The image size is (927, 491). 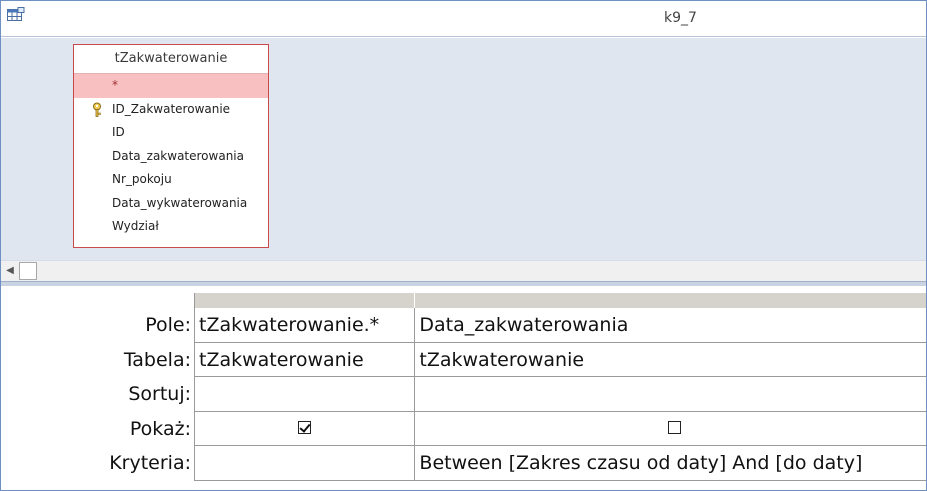 What do you see at coordinates (142, 179) in the screenshot?
I see `field-label: Nr_pokoju` at bounding box center [142, 179].